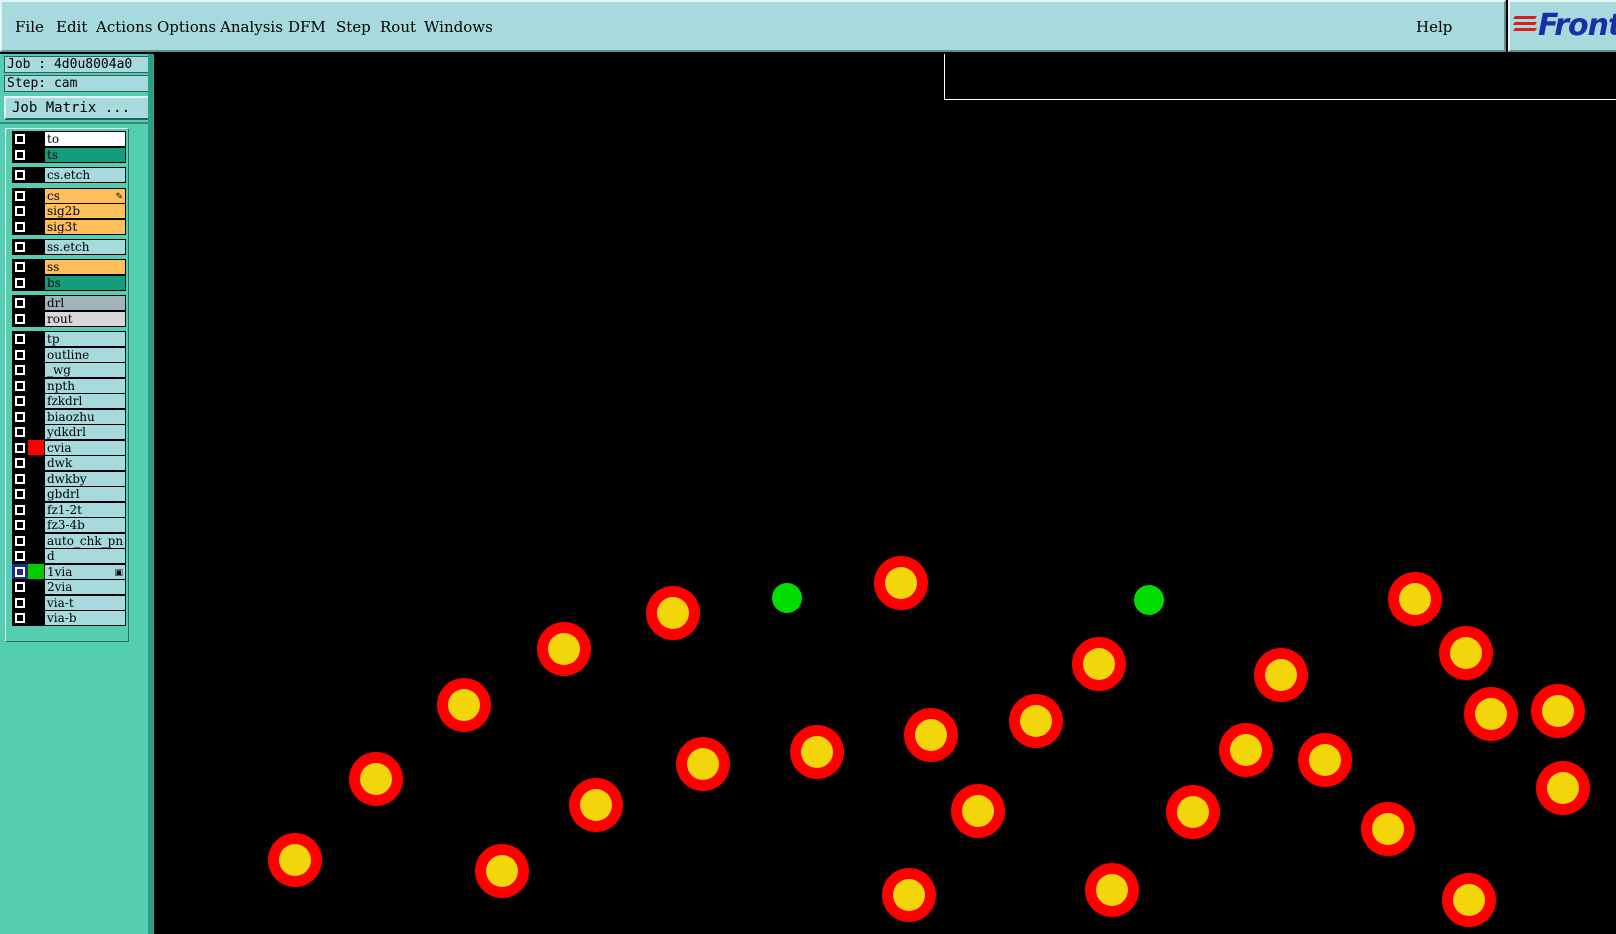  What do you see at coordinates (71, 247) in the screenshot?
I see `layer-row-ss.etch: ss.etch` at bounding box center [71, 247].